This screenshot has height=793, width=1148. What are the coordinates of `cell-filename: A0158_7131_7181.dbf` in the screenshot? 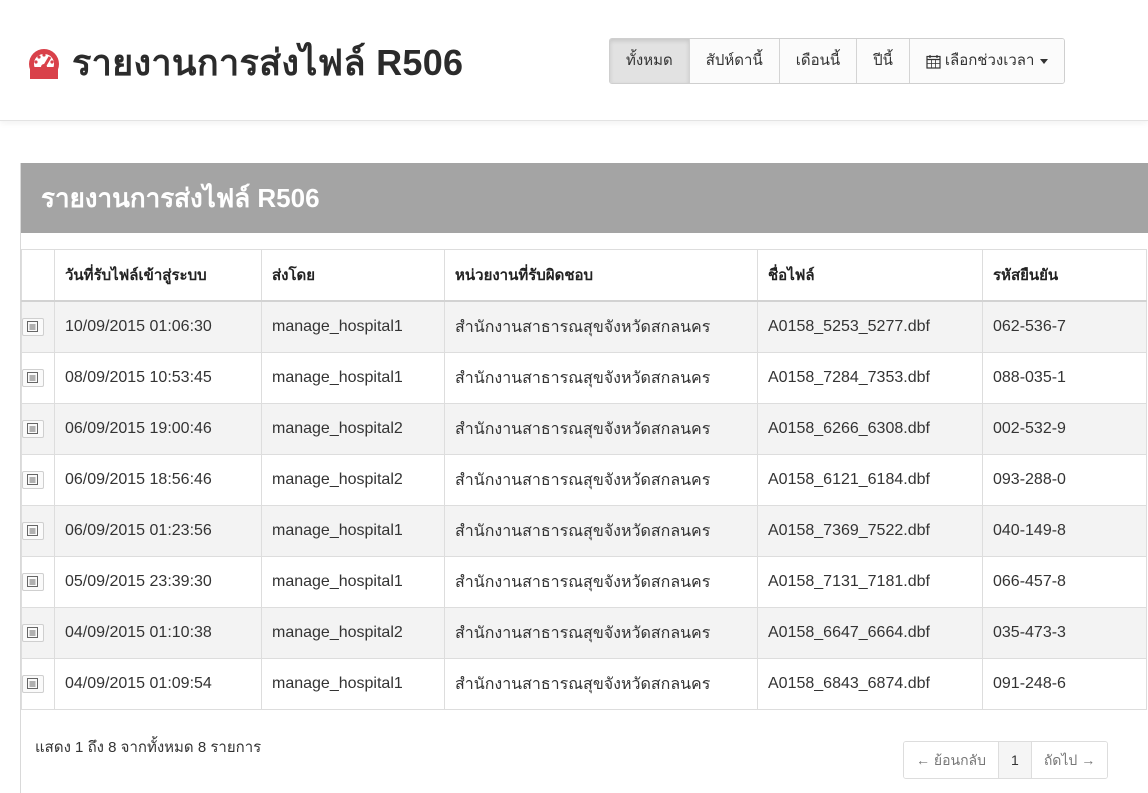 It's located at (870, 582).